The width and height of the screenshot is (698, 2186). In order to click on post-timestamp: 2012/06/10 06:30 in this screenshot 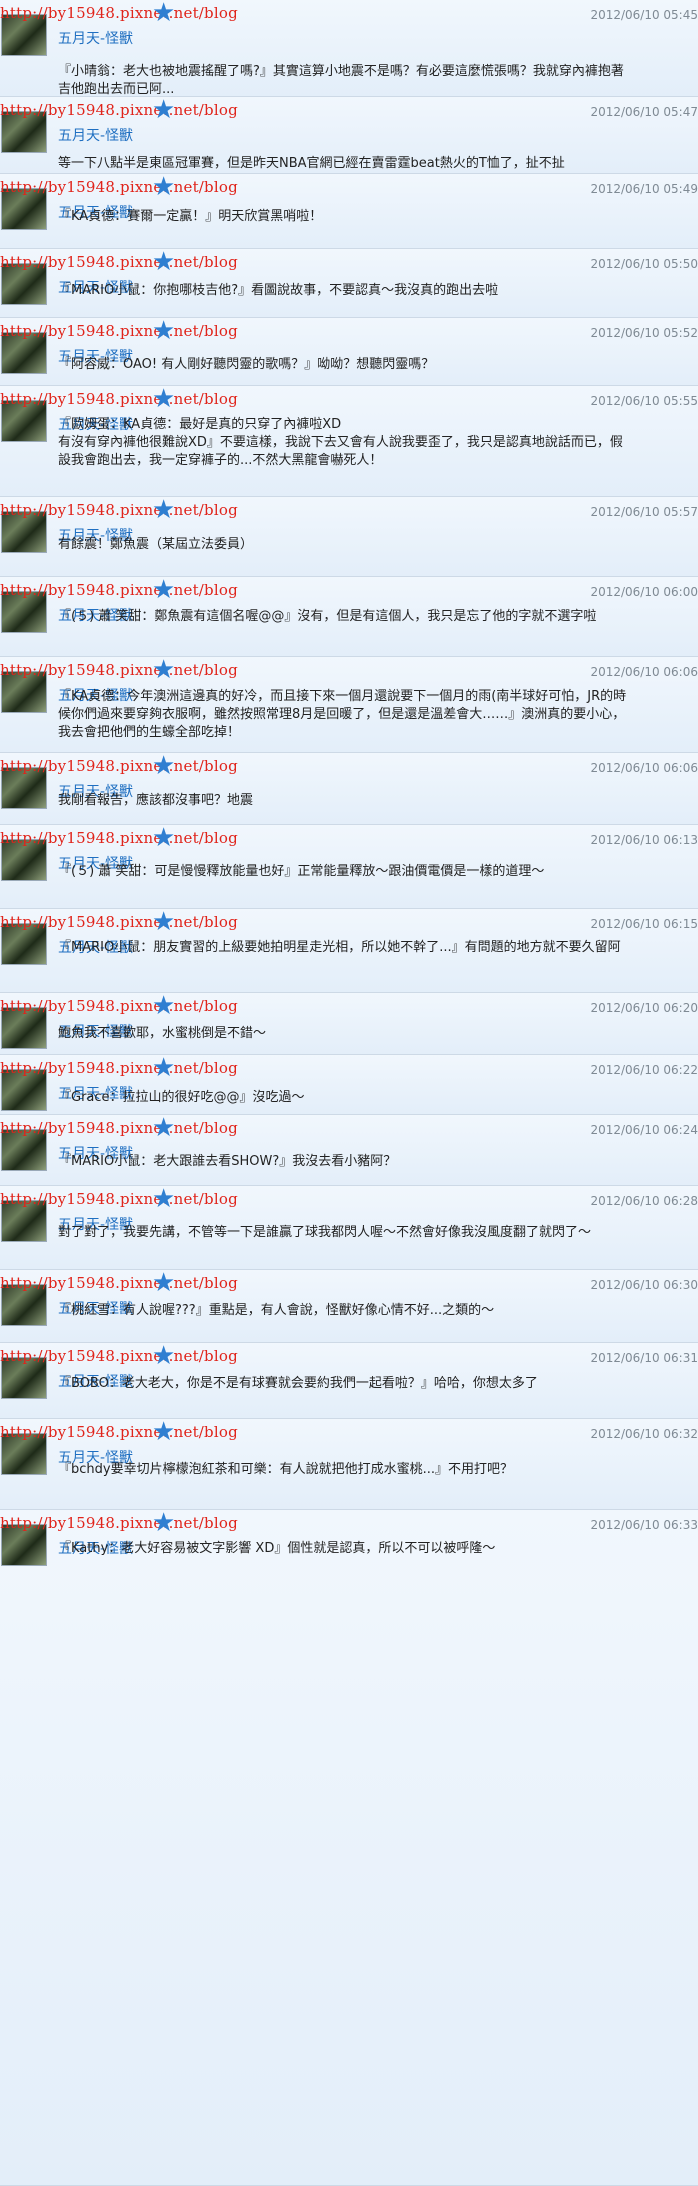, I will do `click(644, 1285)`.